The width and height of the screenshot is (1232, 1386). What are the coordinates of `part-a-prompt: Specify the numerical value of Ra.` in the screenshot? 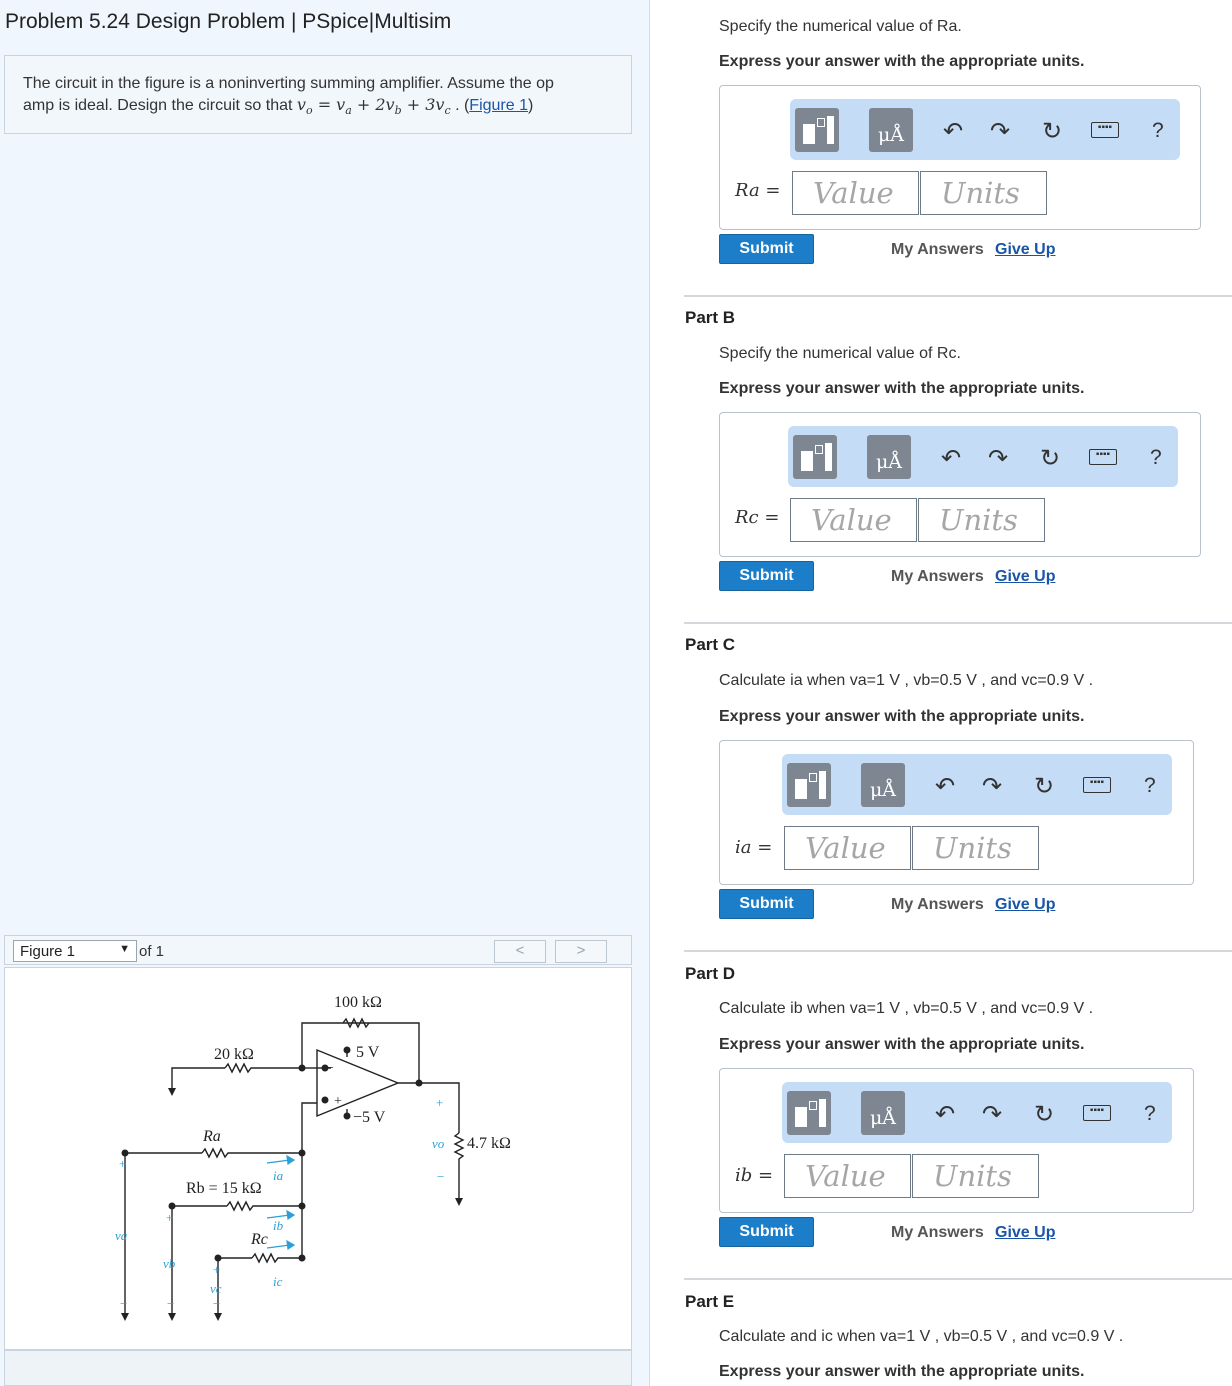 It's located at (840, 26).